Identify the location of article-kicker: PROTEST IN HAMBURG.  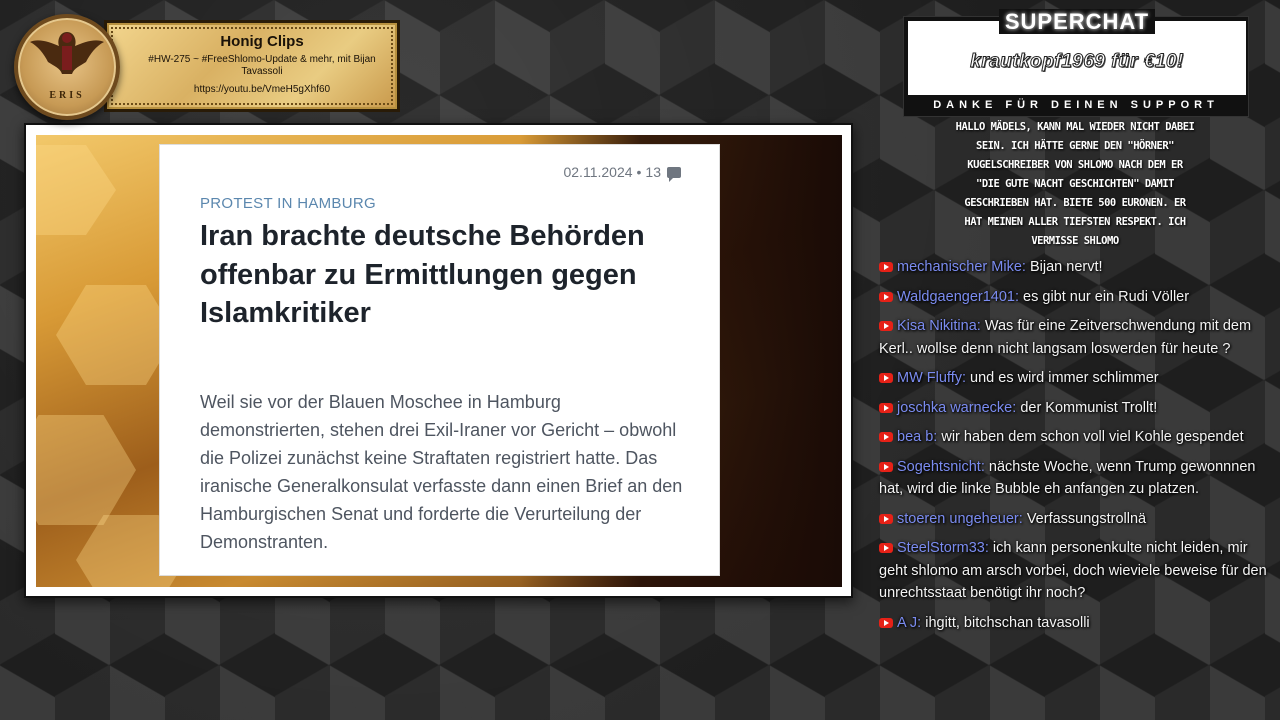
(288, 203).